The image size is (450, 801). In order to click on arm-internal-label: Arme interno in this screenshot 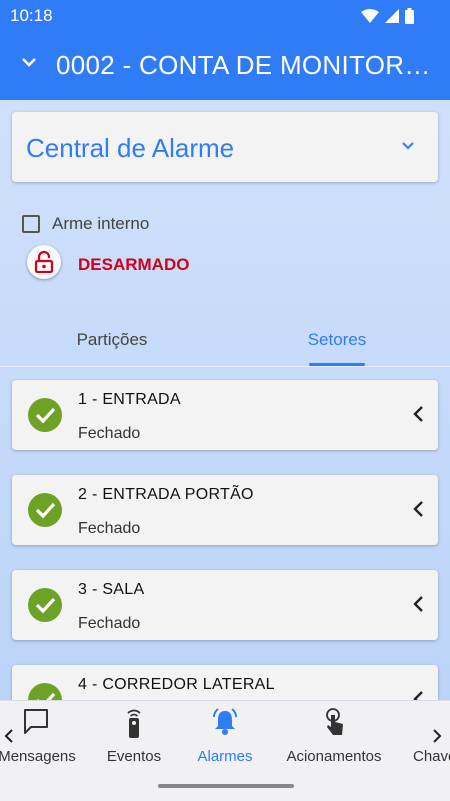, I will do `click(101, 223)`.